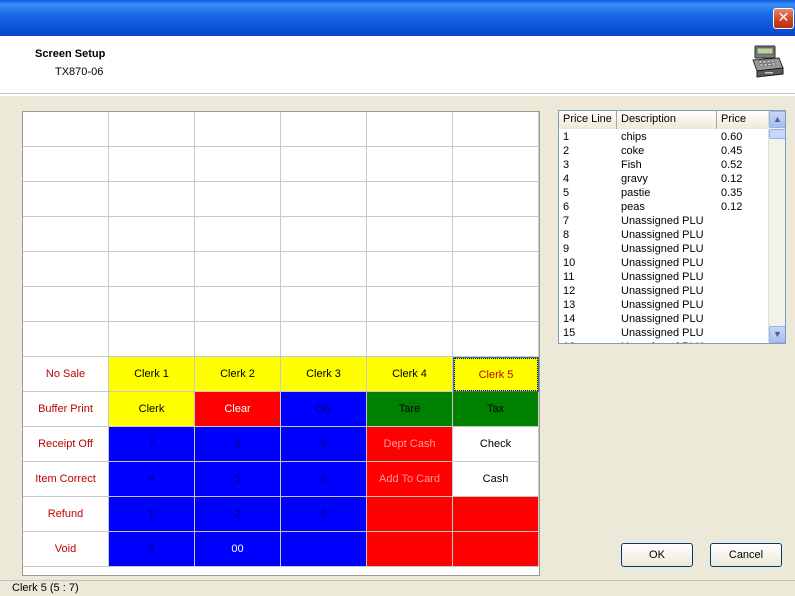 The height and width of the screenshot is (596, 795). Describe the element at coordinates (664, 151) in the screenshot. I see `table-row: 2 coke 0.45` at that location.